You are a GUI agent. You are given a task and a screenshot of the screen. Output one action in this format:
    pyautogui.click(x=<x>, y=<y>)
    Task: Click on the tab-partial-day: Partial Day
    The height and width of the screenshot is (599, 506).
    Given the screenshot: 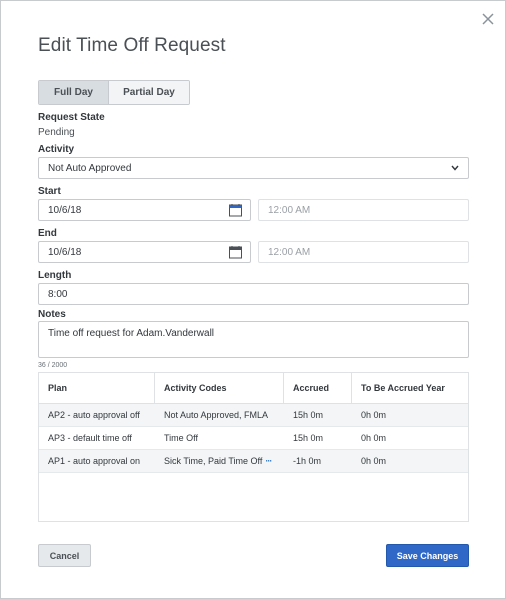 What is the action you would take?
    pyautogui.click(x=149, y=92)
    